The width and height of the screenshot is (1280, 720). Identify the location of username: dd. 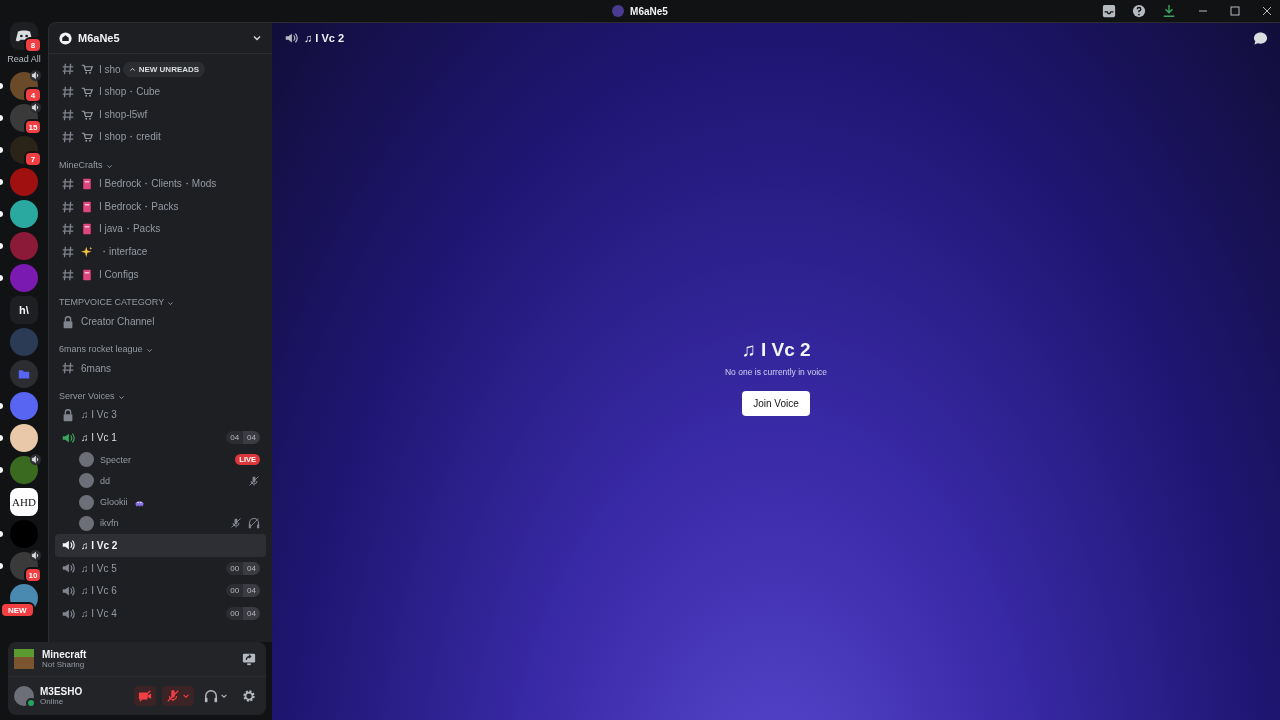
(105, 480).